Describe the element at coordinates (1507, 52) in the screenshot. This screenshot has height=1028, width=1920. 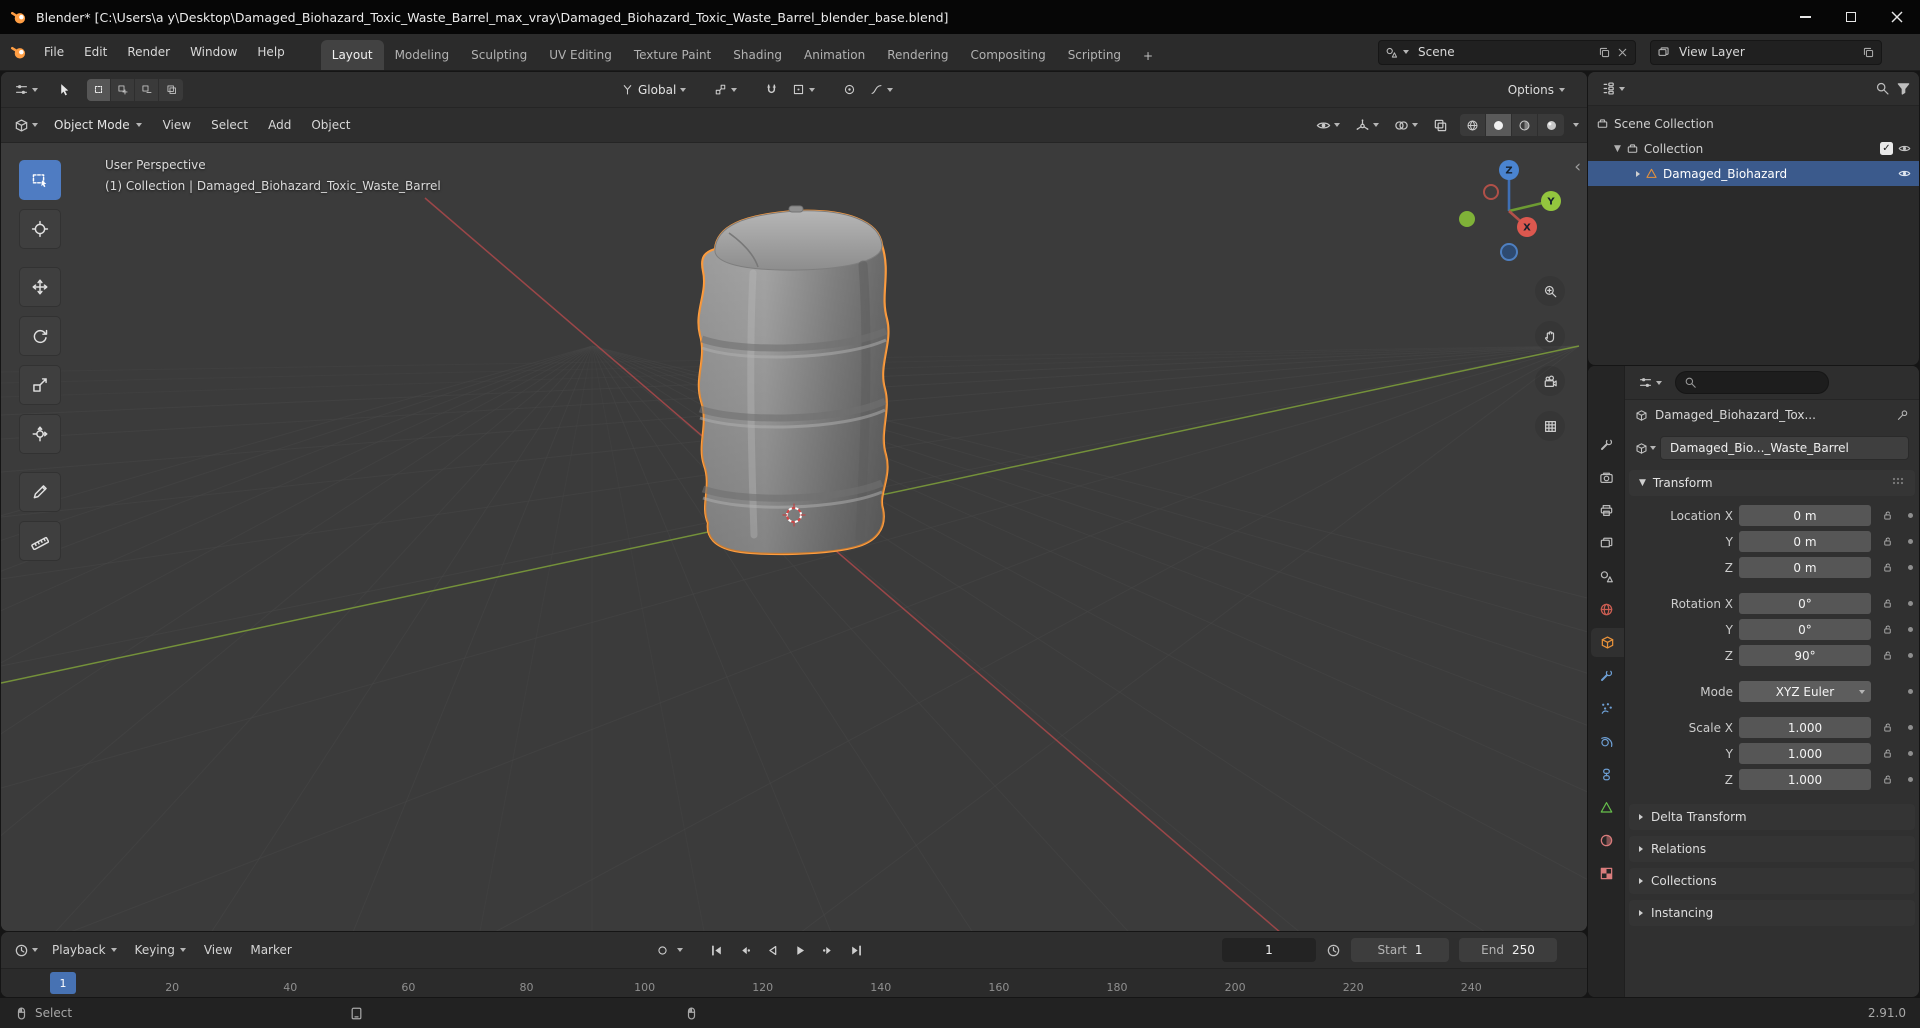
I see `scene-selector: Scene` at that location.